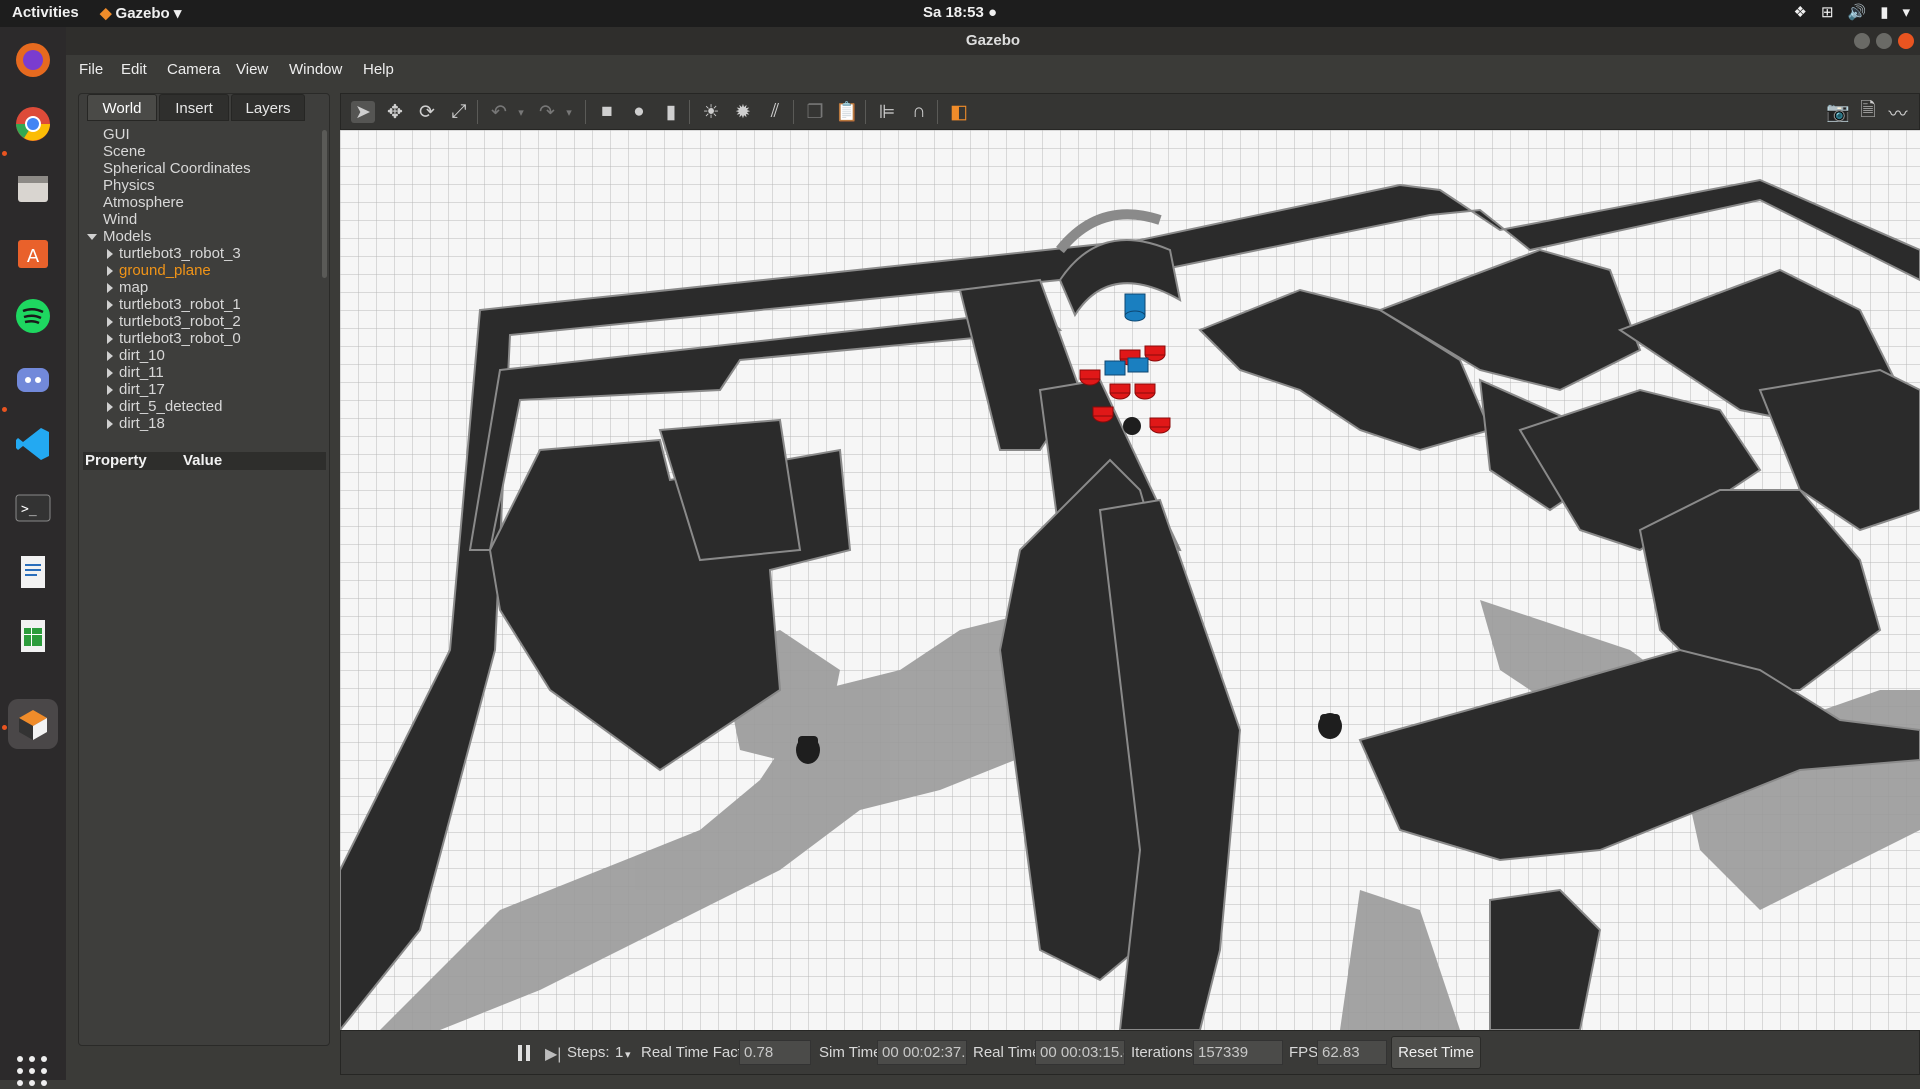 This screenshot has height=1089, width=1920. What do you see at coordinates (252, 69) in the screenshot?
I see `menu-view: View` at bounding box center [252, 69].